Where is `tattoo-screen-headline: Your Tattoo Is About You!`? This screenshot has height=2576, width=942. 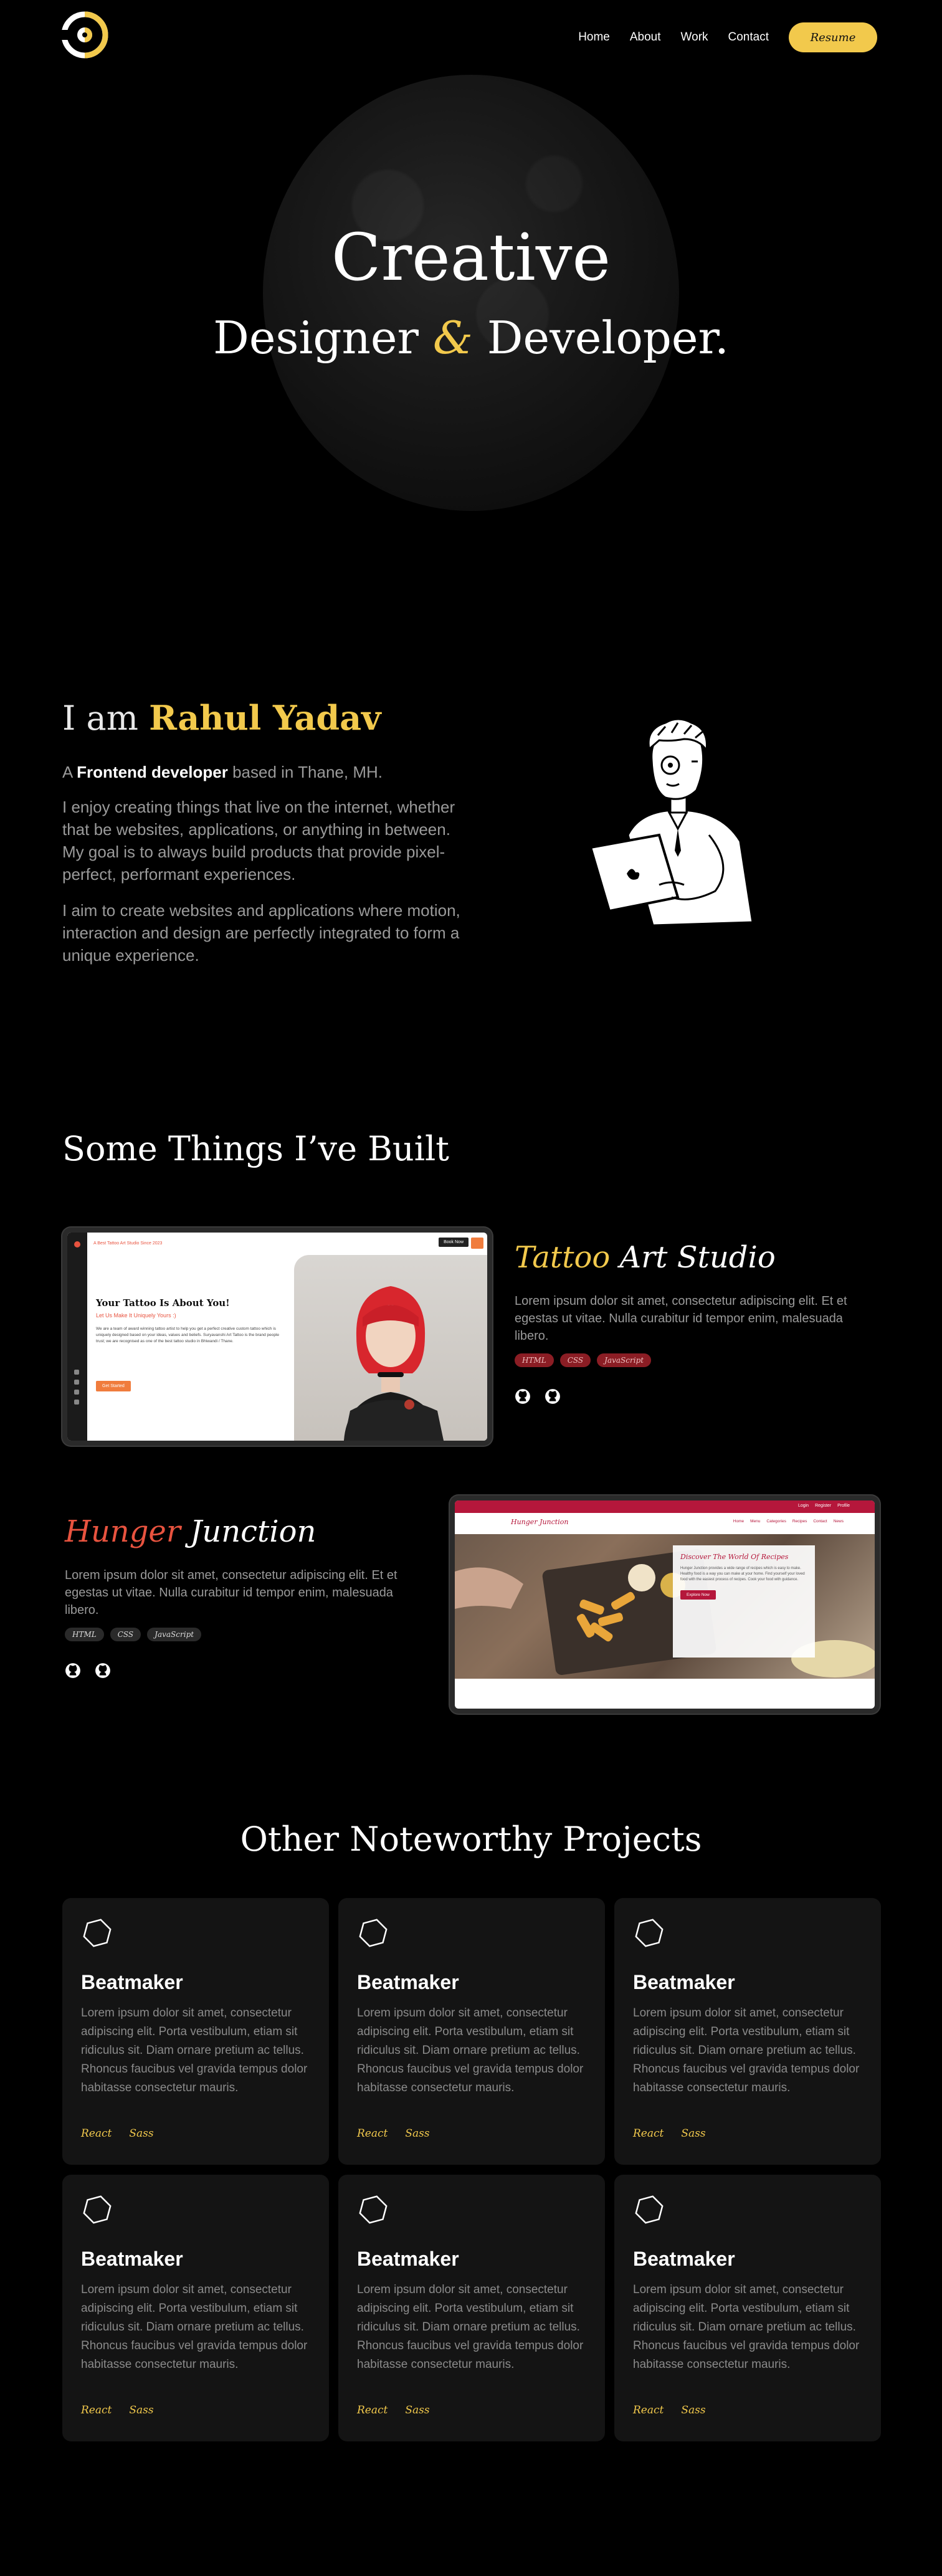 tattoo-screen-headline: Your Tattoo Is About You! is located at coordinates (163, 1303).